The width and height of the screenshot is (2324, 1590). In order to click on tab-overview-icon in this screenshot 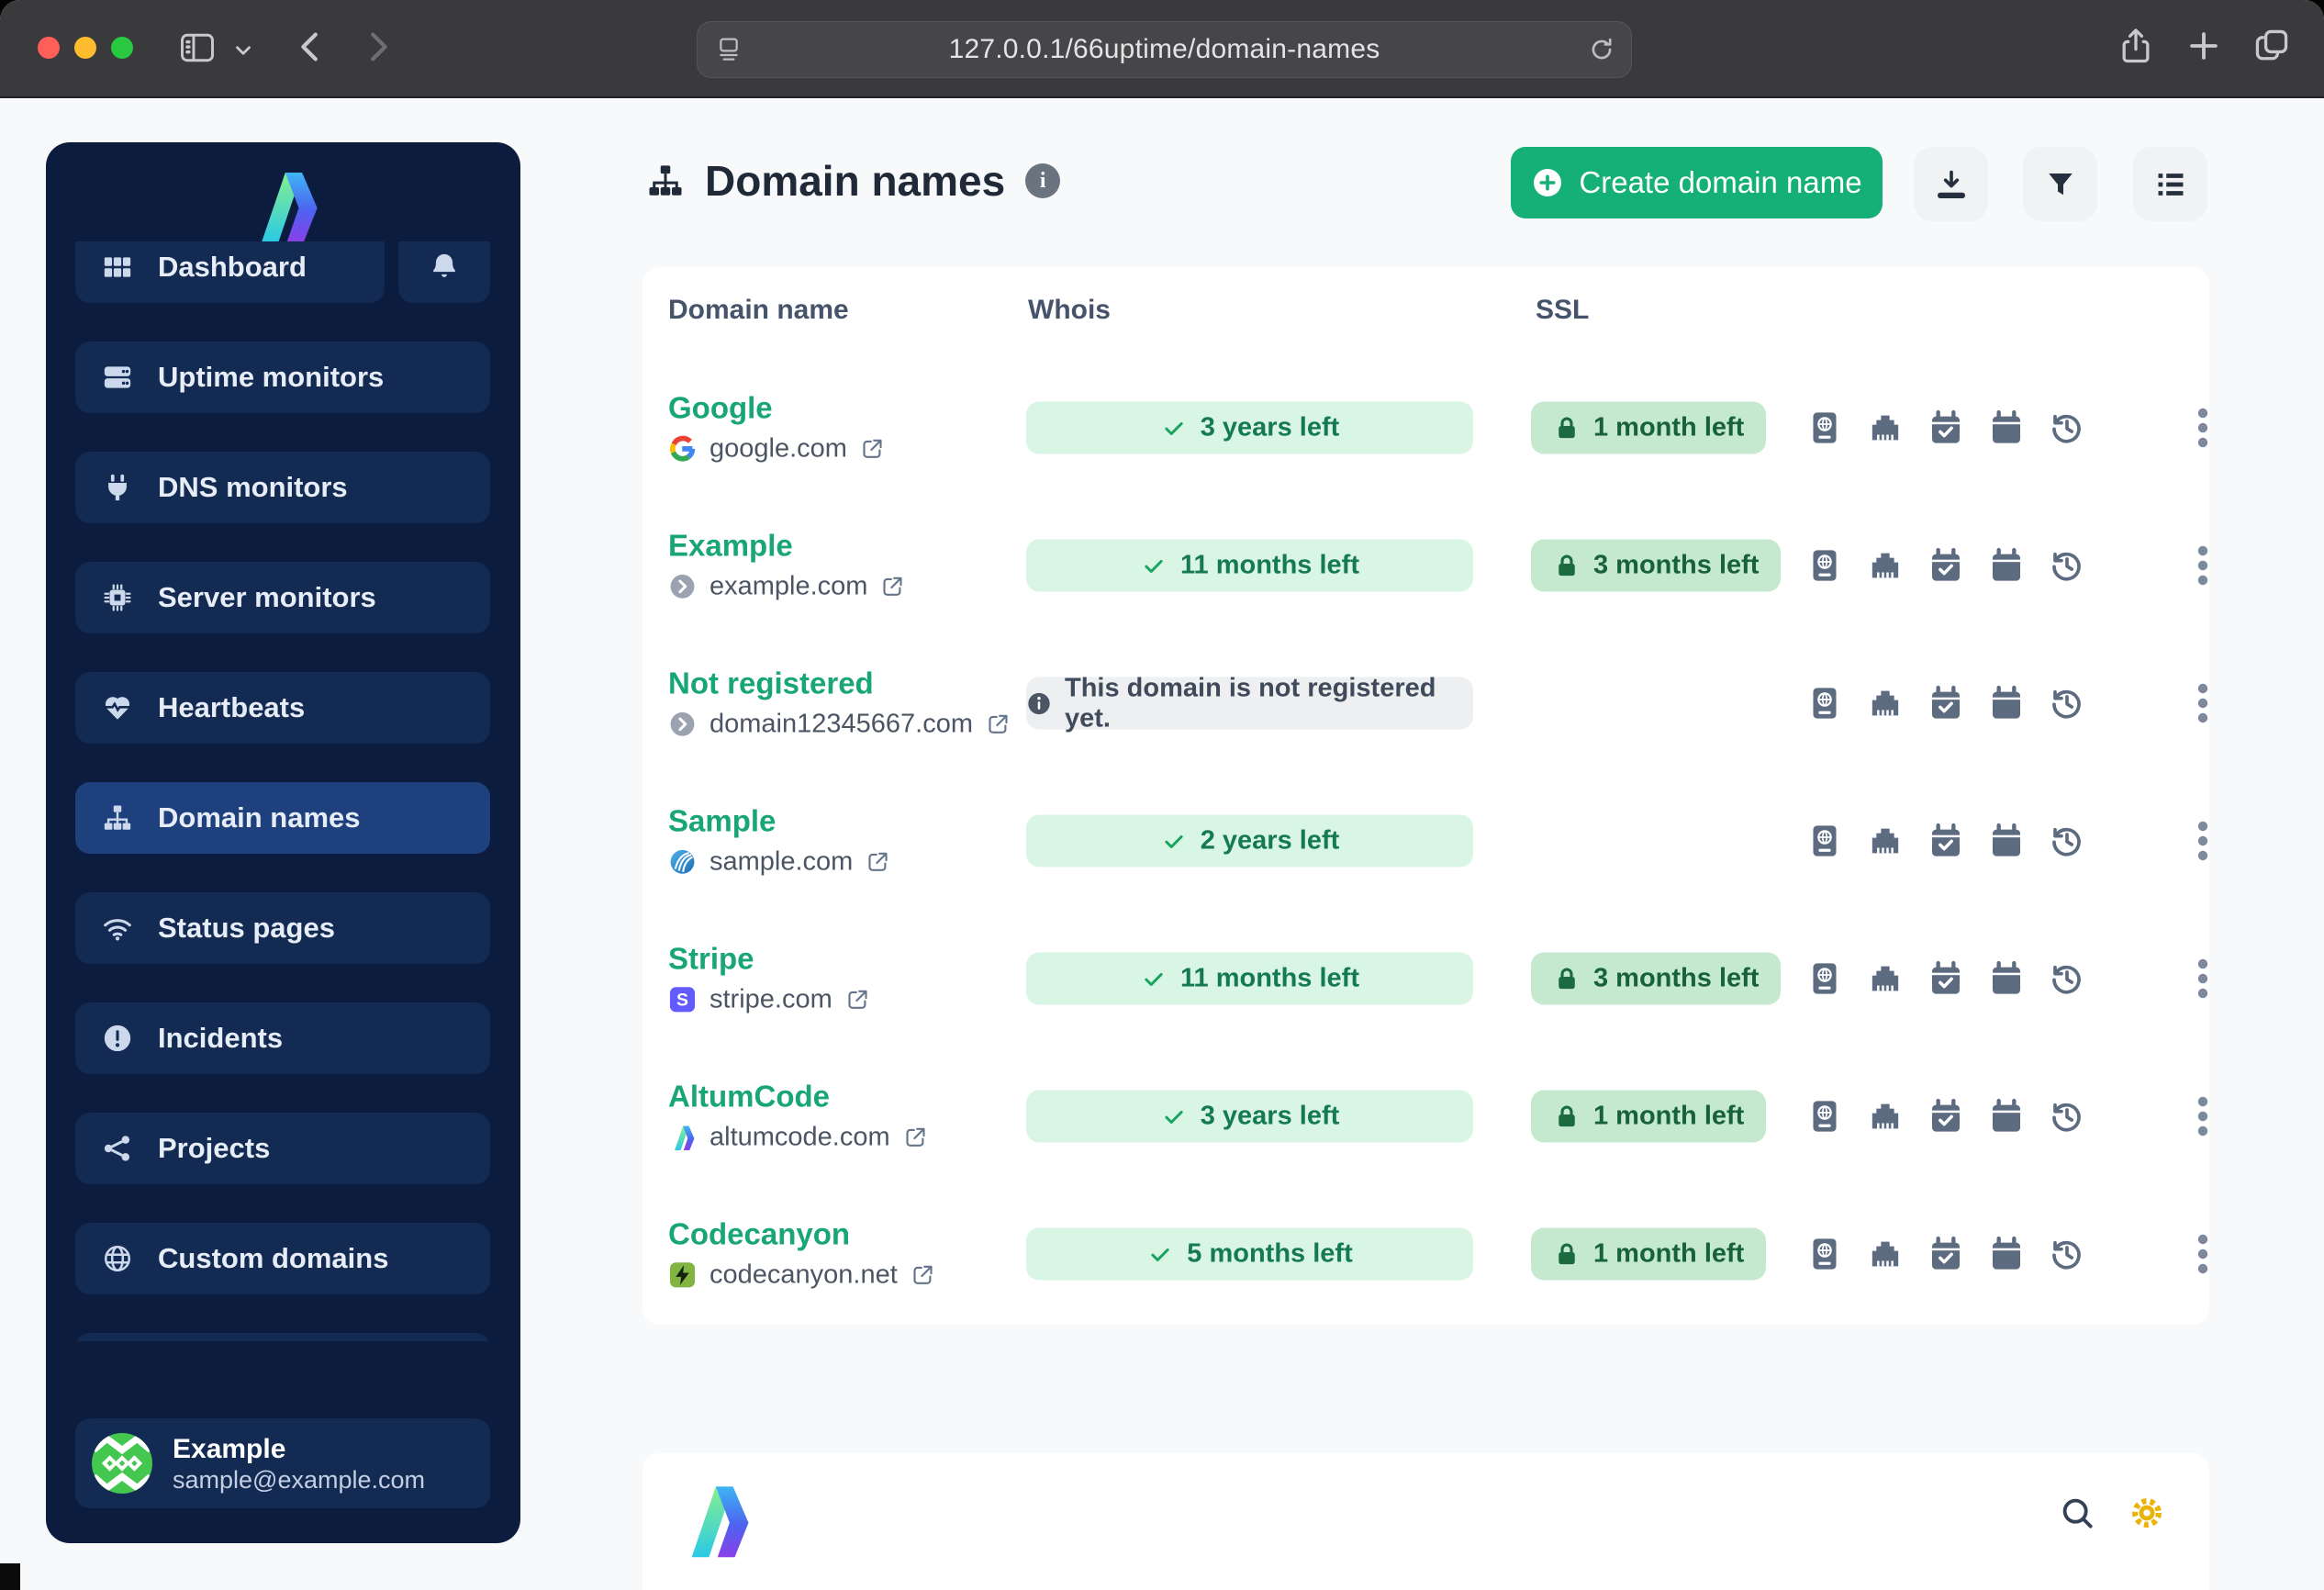, I will do `click(2271, 46)`.